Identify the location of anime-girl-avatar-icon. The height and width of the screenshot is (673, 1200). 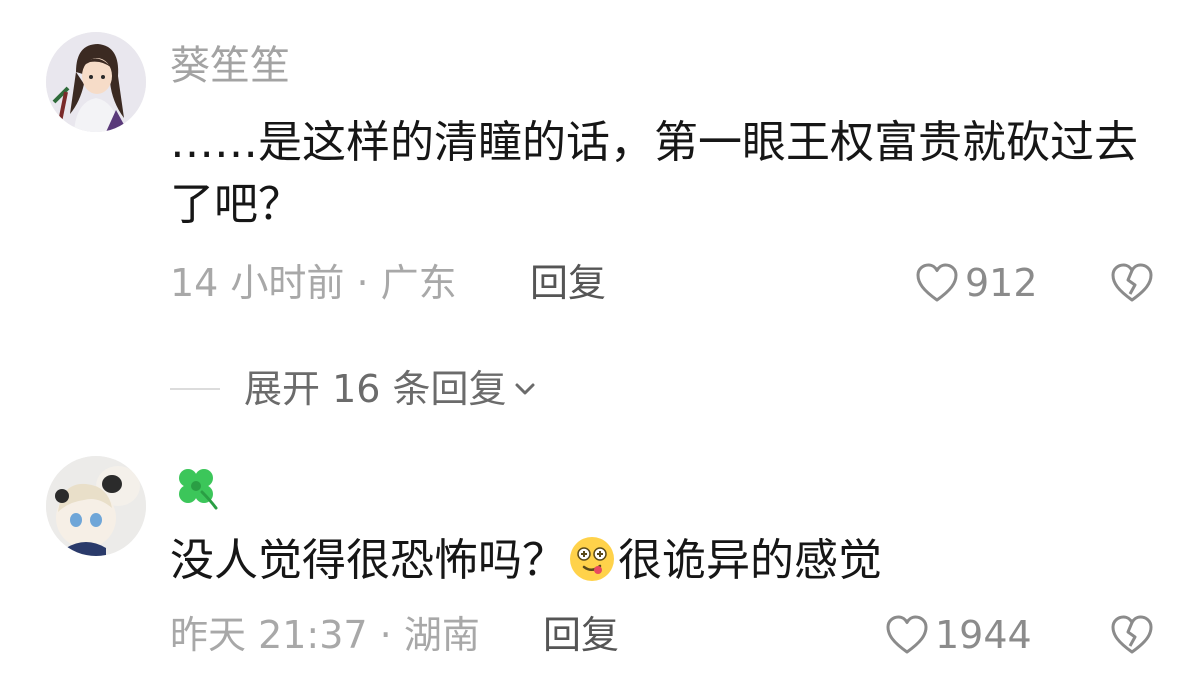
(96, 82).